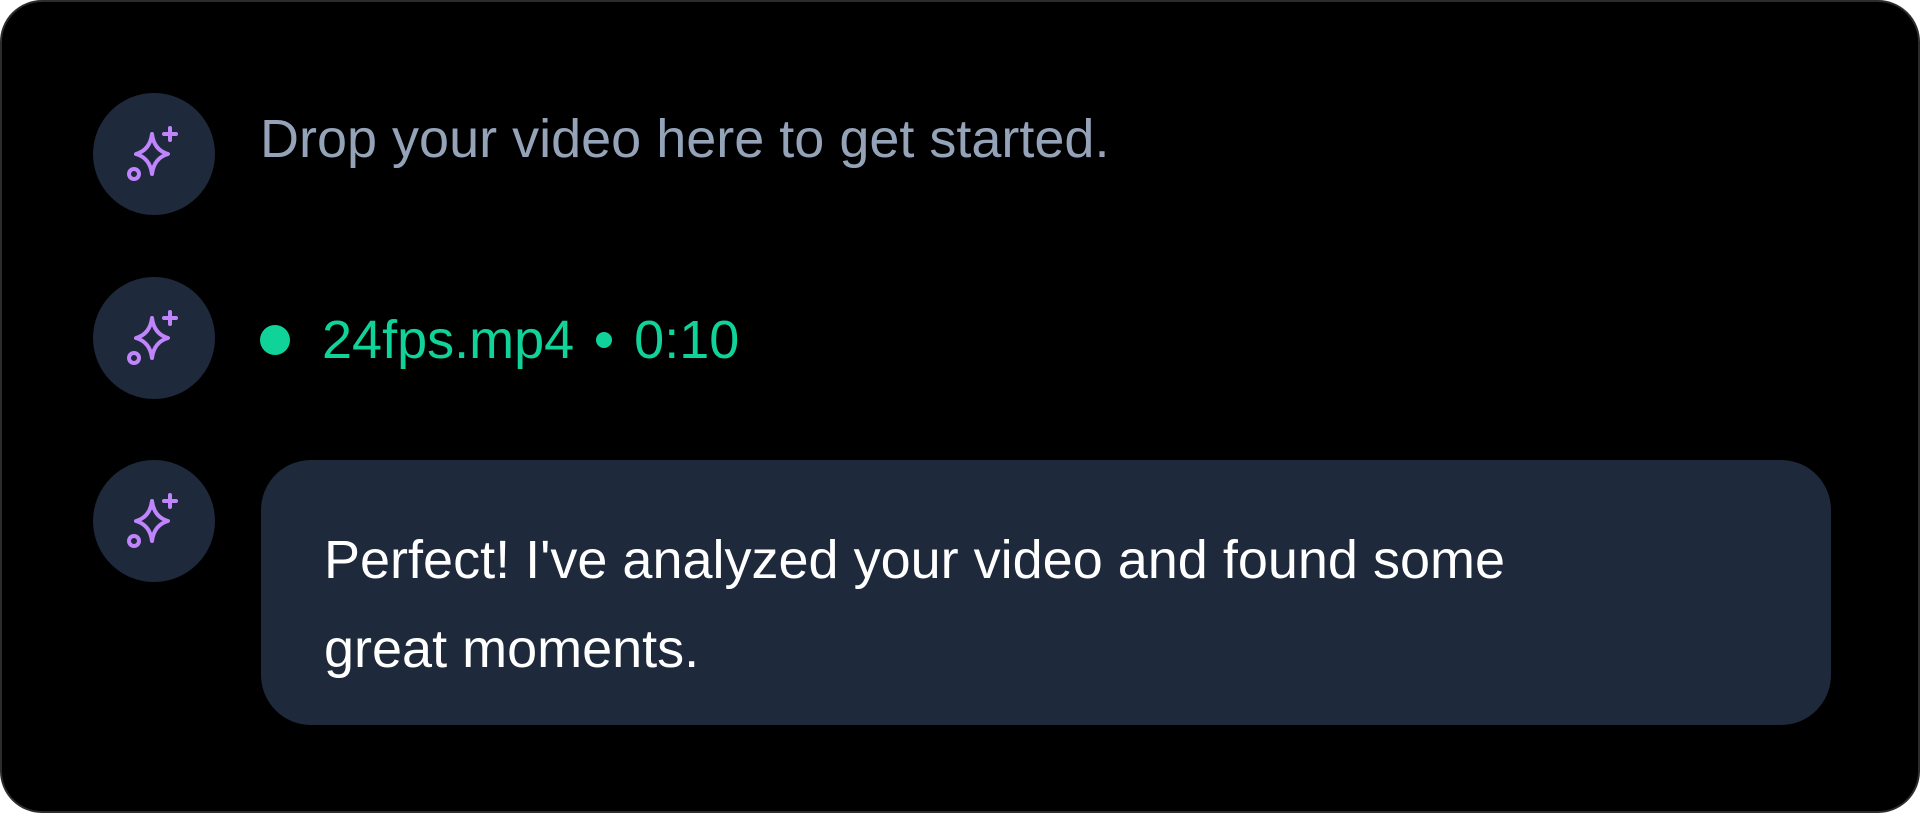  What do you see at coordinates (604, 340) in the screenshot?
I see `separator-dot` at bounding box center [604, 340].